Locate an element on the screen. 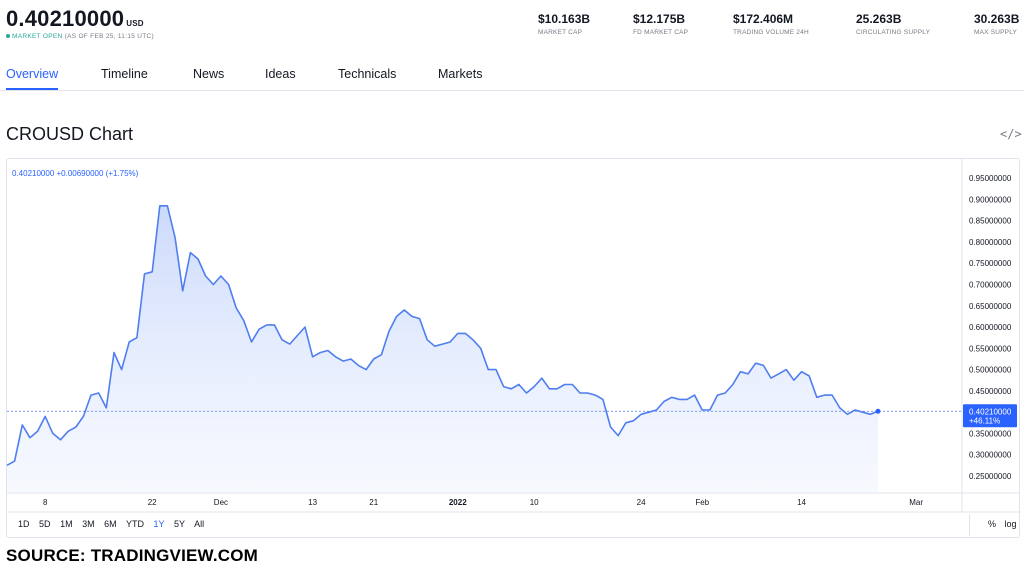  log-scale-toggle: log is located at coordinates (1011, 524).